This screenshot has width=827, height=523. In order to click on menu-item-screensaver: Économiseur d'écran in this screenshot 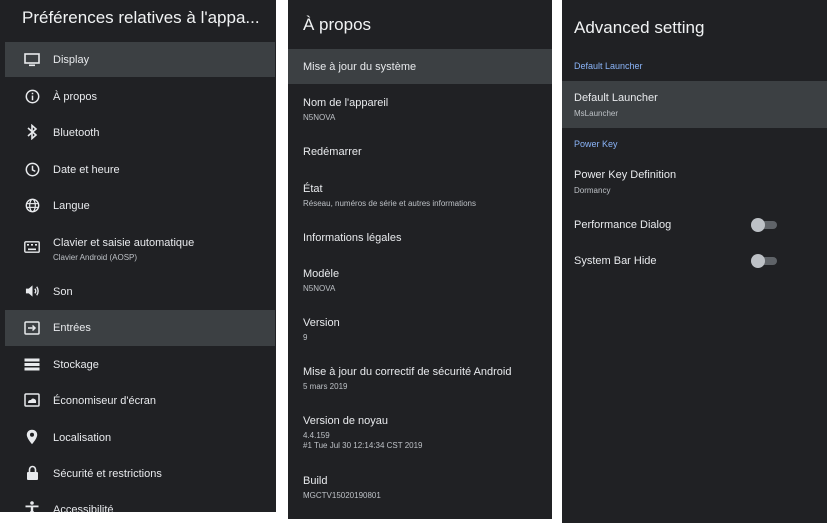, I will do `click(140, 400)`.